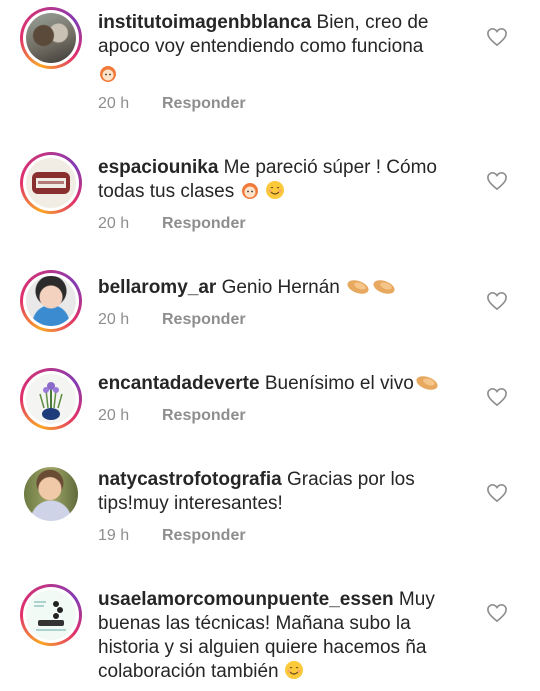 The image size is (540, 691). Describe the element at coordinates (114, 535) in the screenshot. I see `comment-timestamp: 19 h` at that location.